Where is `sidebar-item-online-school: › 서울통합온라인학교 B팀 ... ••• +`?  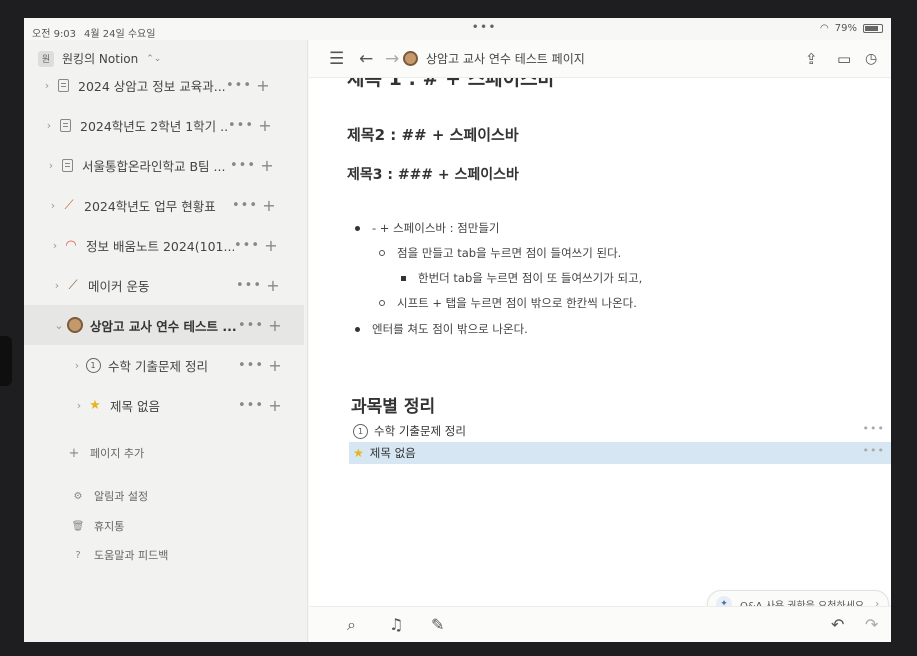
sidebar-item-online-school: › 서울통합온라인학교 B팀 ... ••• + is located at coordinates (164, 165).